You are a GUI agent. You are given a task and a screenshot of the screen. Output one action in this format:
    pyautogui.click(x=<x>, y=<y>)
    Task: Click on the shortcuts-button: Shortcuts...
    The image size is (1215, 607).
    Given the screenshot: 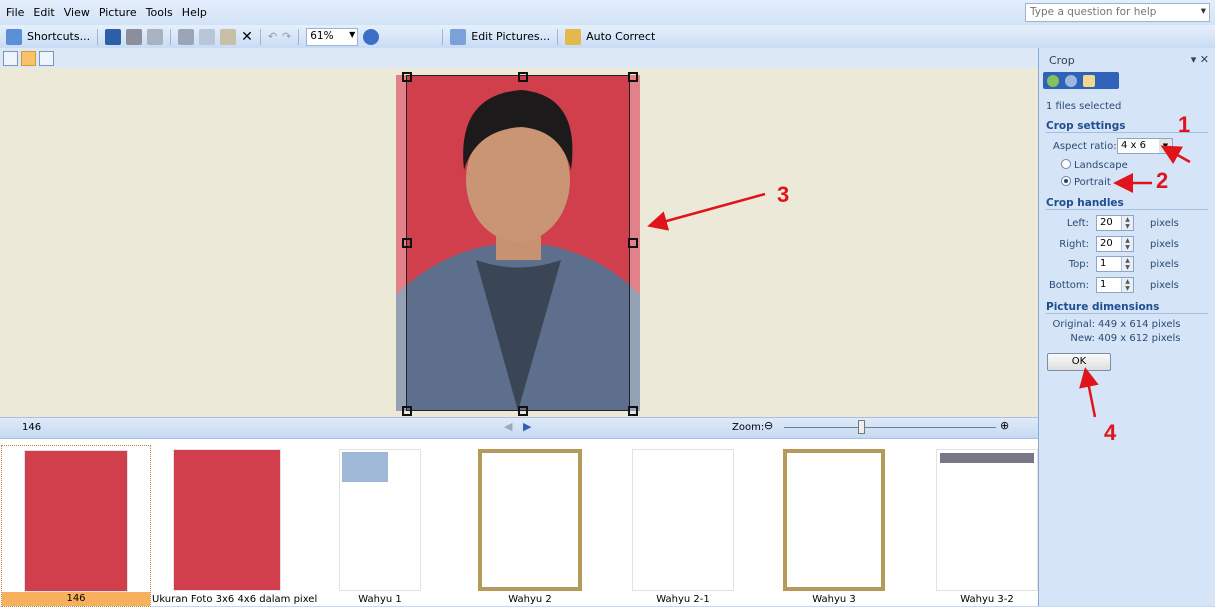 What is the action you would take?
    pyautogui.click(x=58, y=36)
    